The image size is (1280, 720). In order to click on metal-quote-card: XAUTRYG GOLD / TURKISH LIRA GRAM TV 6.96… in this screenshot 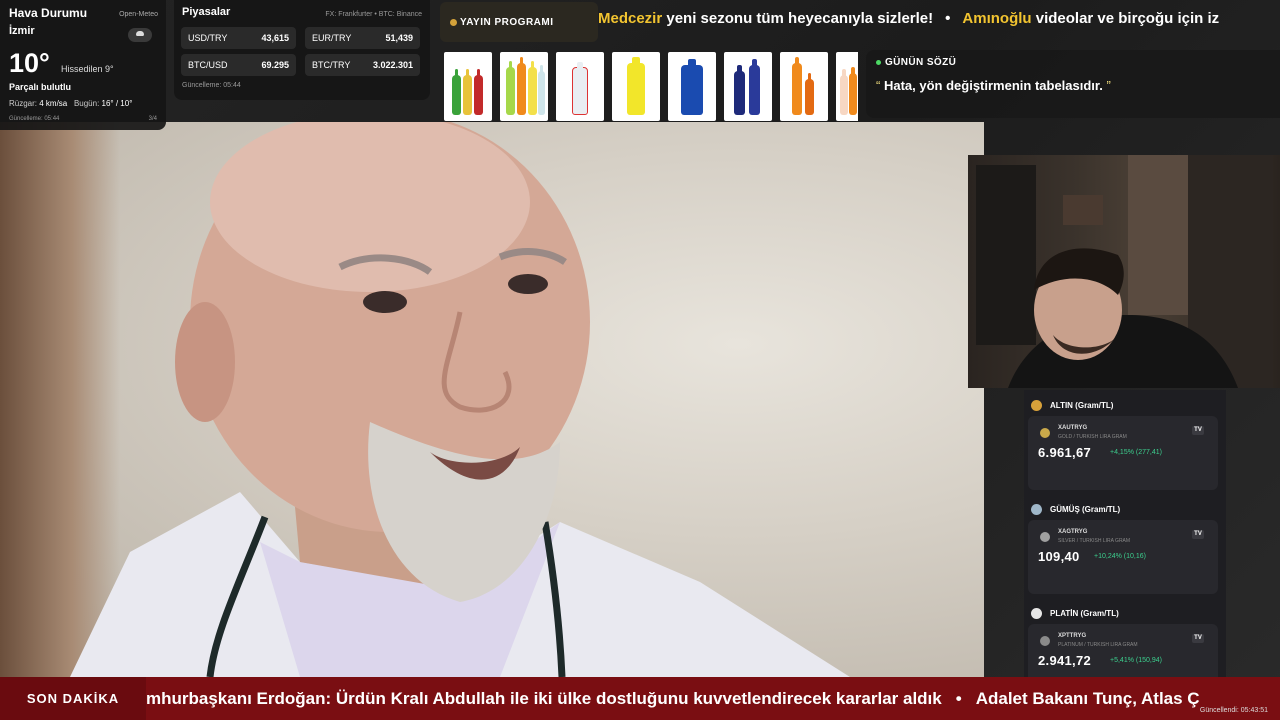, I will do `click(1123, 453)`.